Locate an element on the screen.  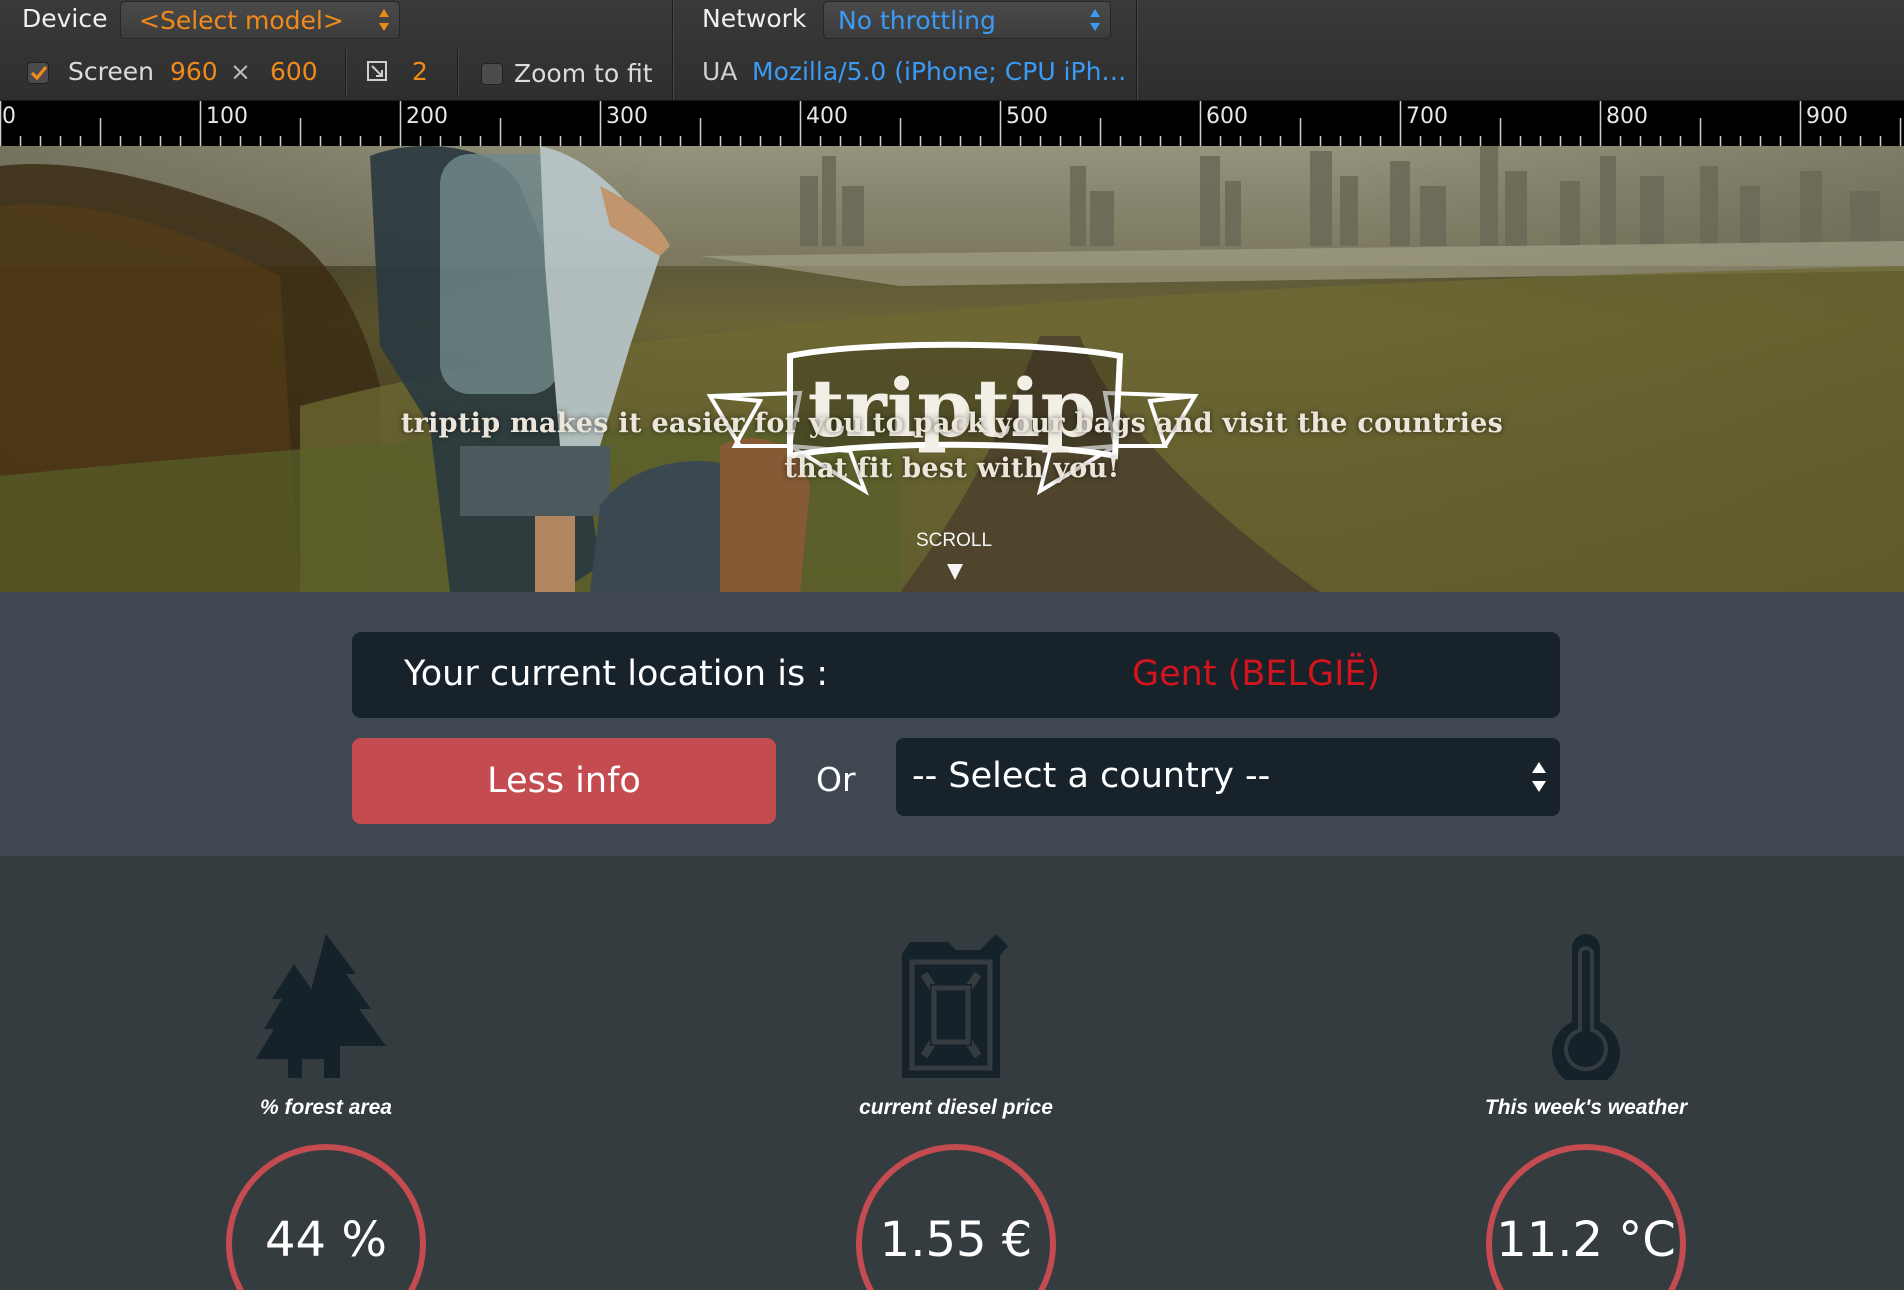
or-label: Or is located at coordinates (836, 779).